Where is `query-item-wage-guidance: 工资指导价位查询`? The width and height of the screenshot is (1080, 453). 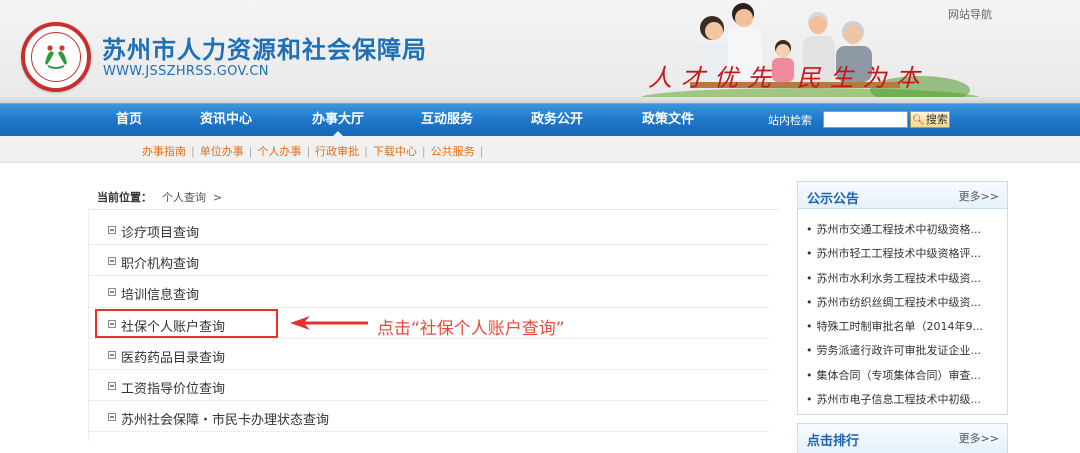
query-item-wage-guidance: 工资指导价位查询 is located at coordinates (429, 386).